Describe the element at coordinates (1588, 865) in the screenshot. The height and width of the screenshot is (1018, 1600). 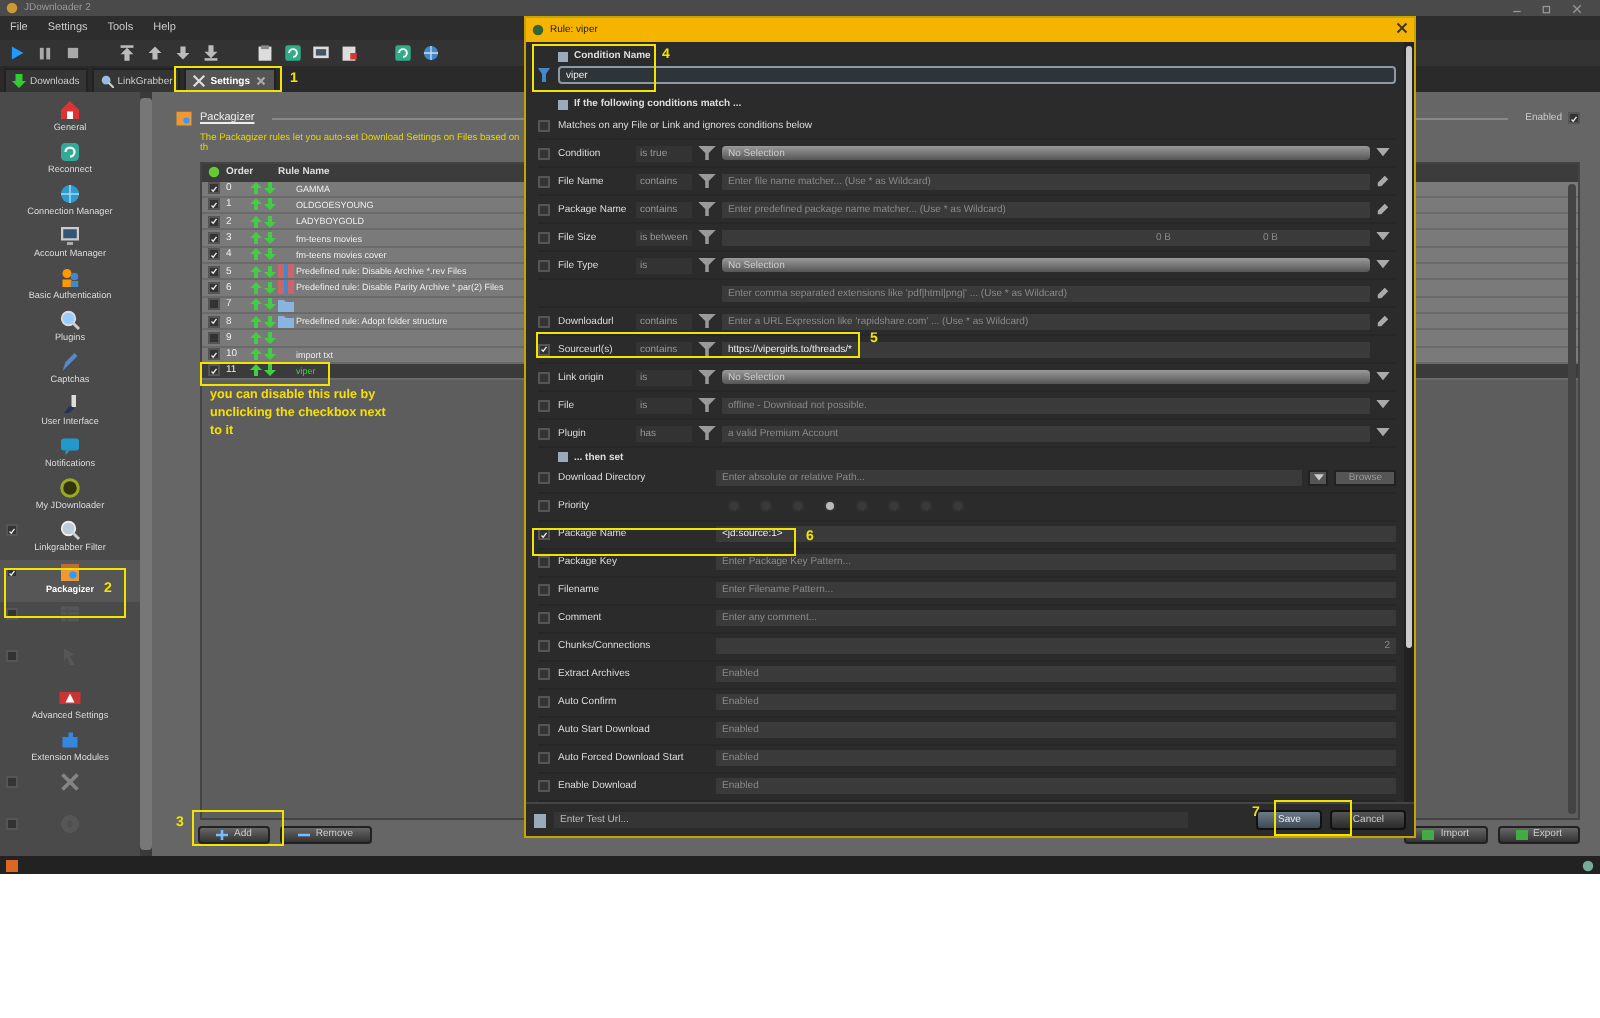
I see `status-icon` at that location.